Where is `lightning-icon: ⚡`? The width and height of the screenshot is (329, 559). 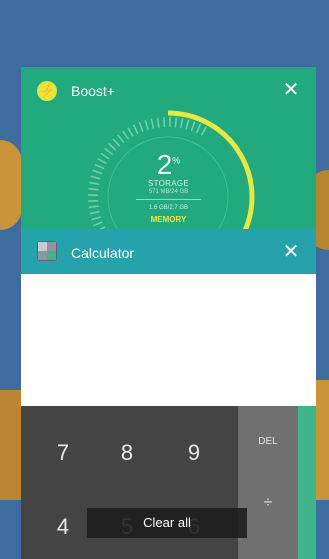
lightning-icon: ⚡ is located at coordinates (47, 91).